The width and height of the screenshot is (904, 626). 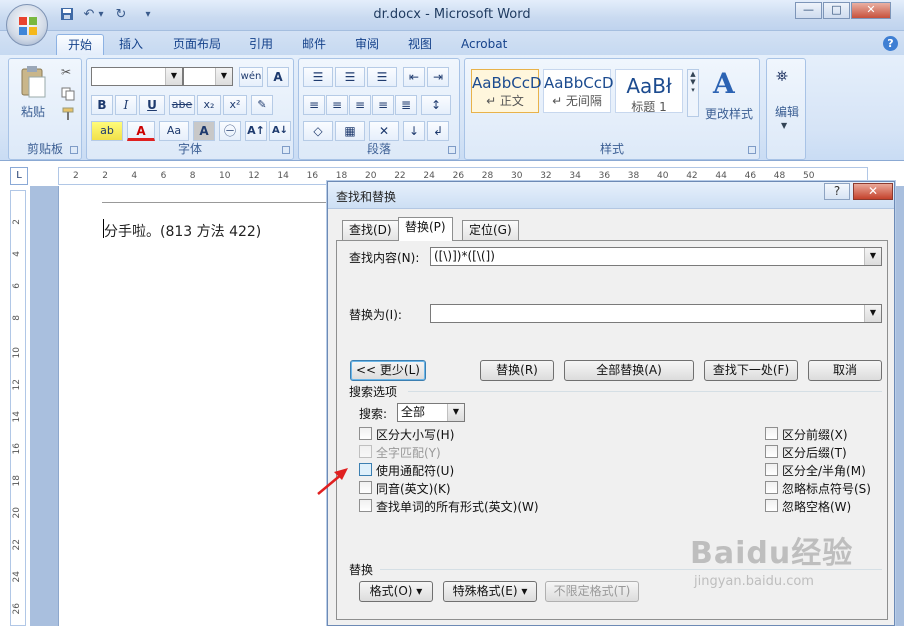 What do you see at coordinates (383, 105) in the screenshot?
I see `justify-icon: ≡` at bounding box center [383, 105].